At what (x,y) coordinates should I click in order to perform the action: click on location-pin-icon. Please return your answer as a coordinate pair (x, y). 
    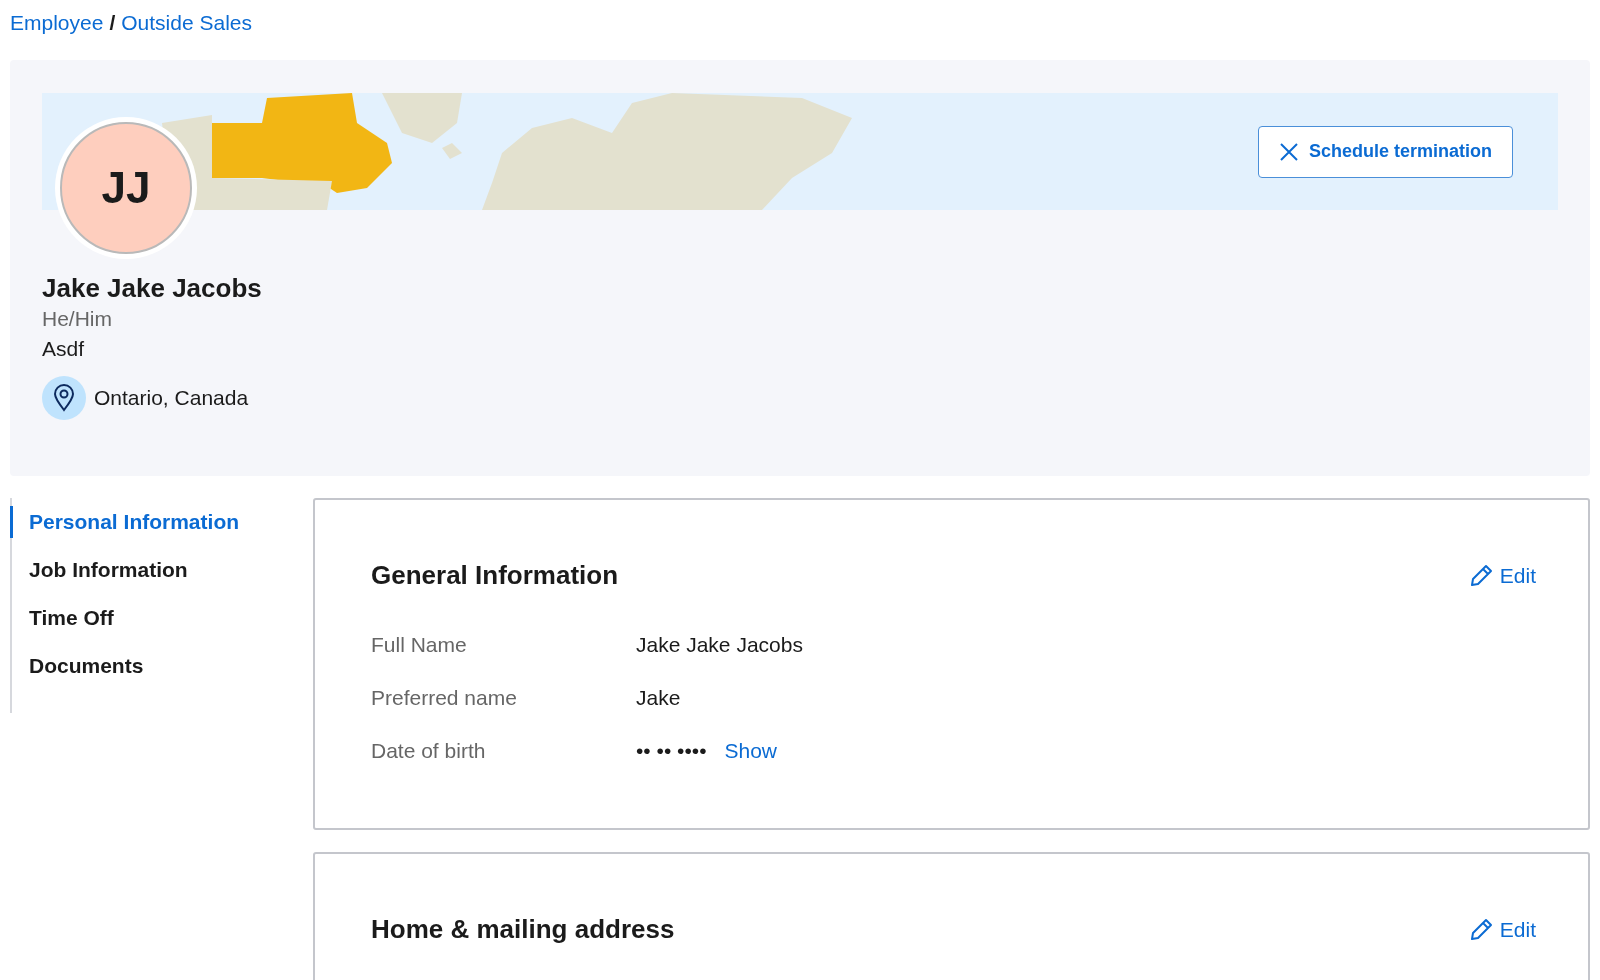
    Looking at the image, I should click on (64, 398).